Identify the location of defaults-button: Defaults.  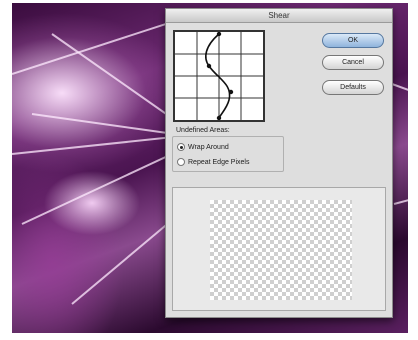
(353, 87).